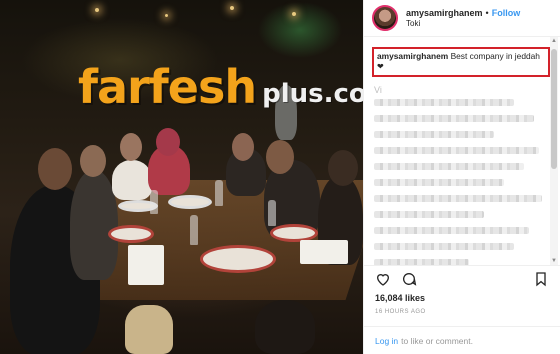 This screenshot has height=354, width=560. I want to click on bookmark-icon, so click(541, 279).